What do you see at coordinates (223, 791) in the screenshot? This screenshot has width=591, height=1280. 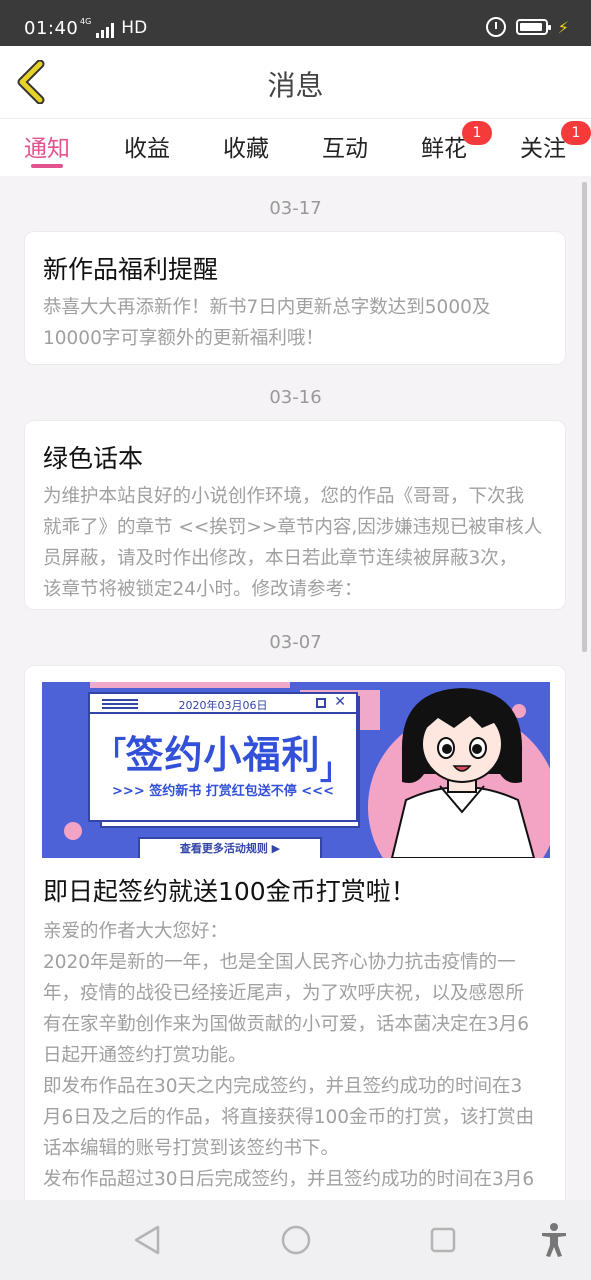 I see `banner-subtitle: >>> 签约新书 打赏红包送不停 <<<` at bounding box center [223, 791].